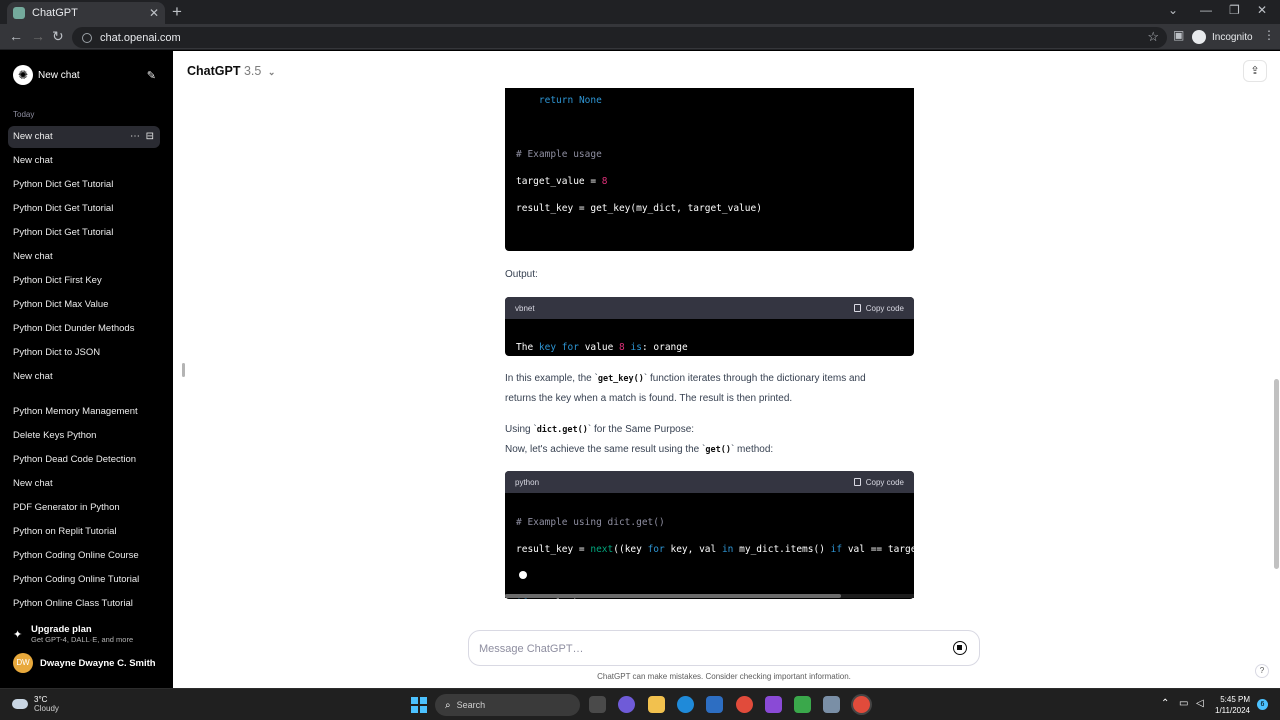 This screenshot has width=1280, height=720. I want to click on history-item-label: Python Dead Code Detection, so click(75, 459).